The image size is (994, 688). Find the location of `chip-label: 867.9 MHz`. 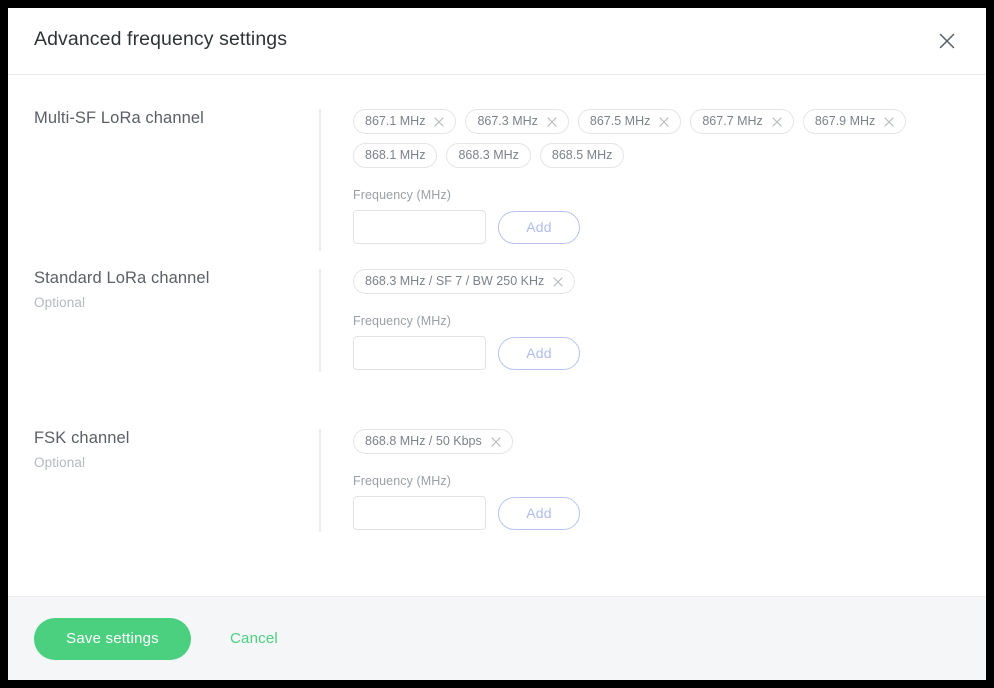

chip-label: 867.9 MHz is located at coordinates (845, 121).